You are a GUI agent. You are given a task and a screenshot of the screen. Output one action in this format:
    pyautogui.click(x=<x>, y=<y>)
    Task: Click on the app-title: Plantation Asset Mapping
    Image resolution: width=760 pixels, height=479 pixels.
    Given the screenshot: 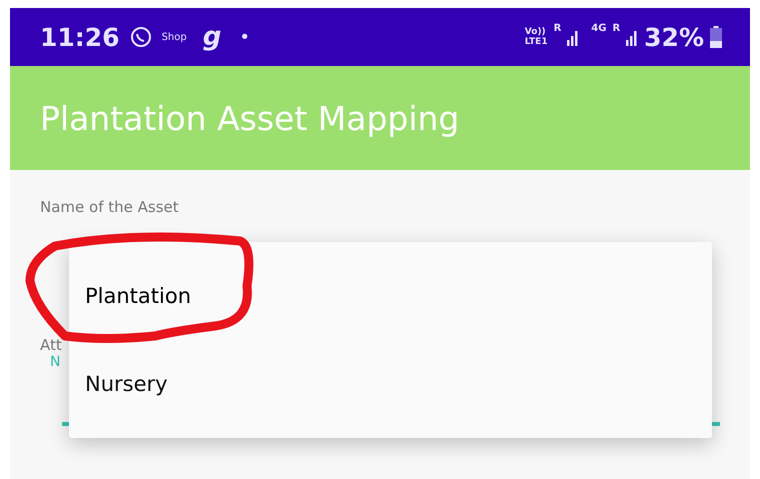 What is the action you would take?
    pyautogui.click(x=250, y=118)
    